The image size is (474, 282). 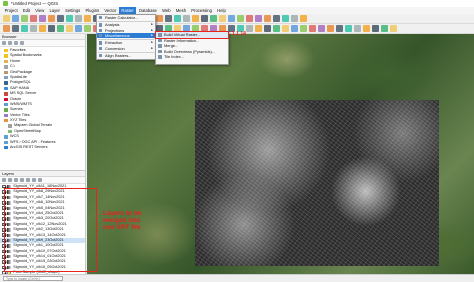 What do you see at coordinates (166, 10) in the screenshot?
I see `menu-web: Web` at bounding box center [166, 10].